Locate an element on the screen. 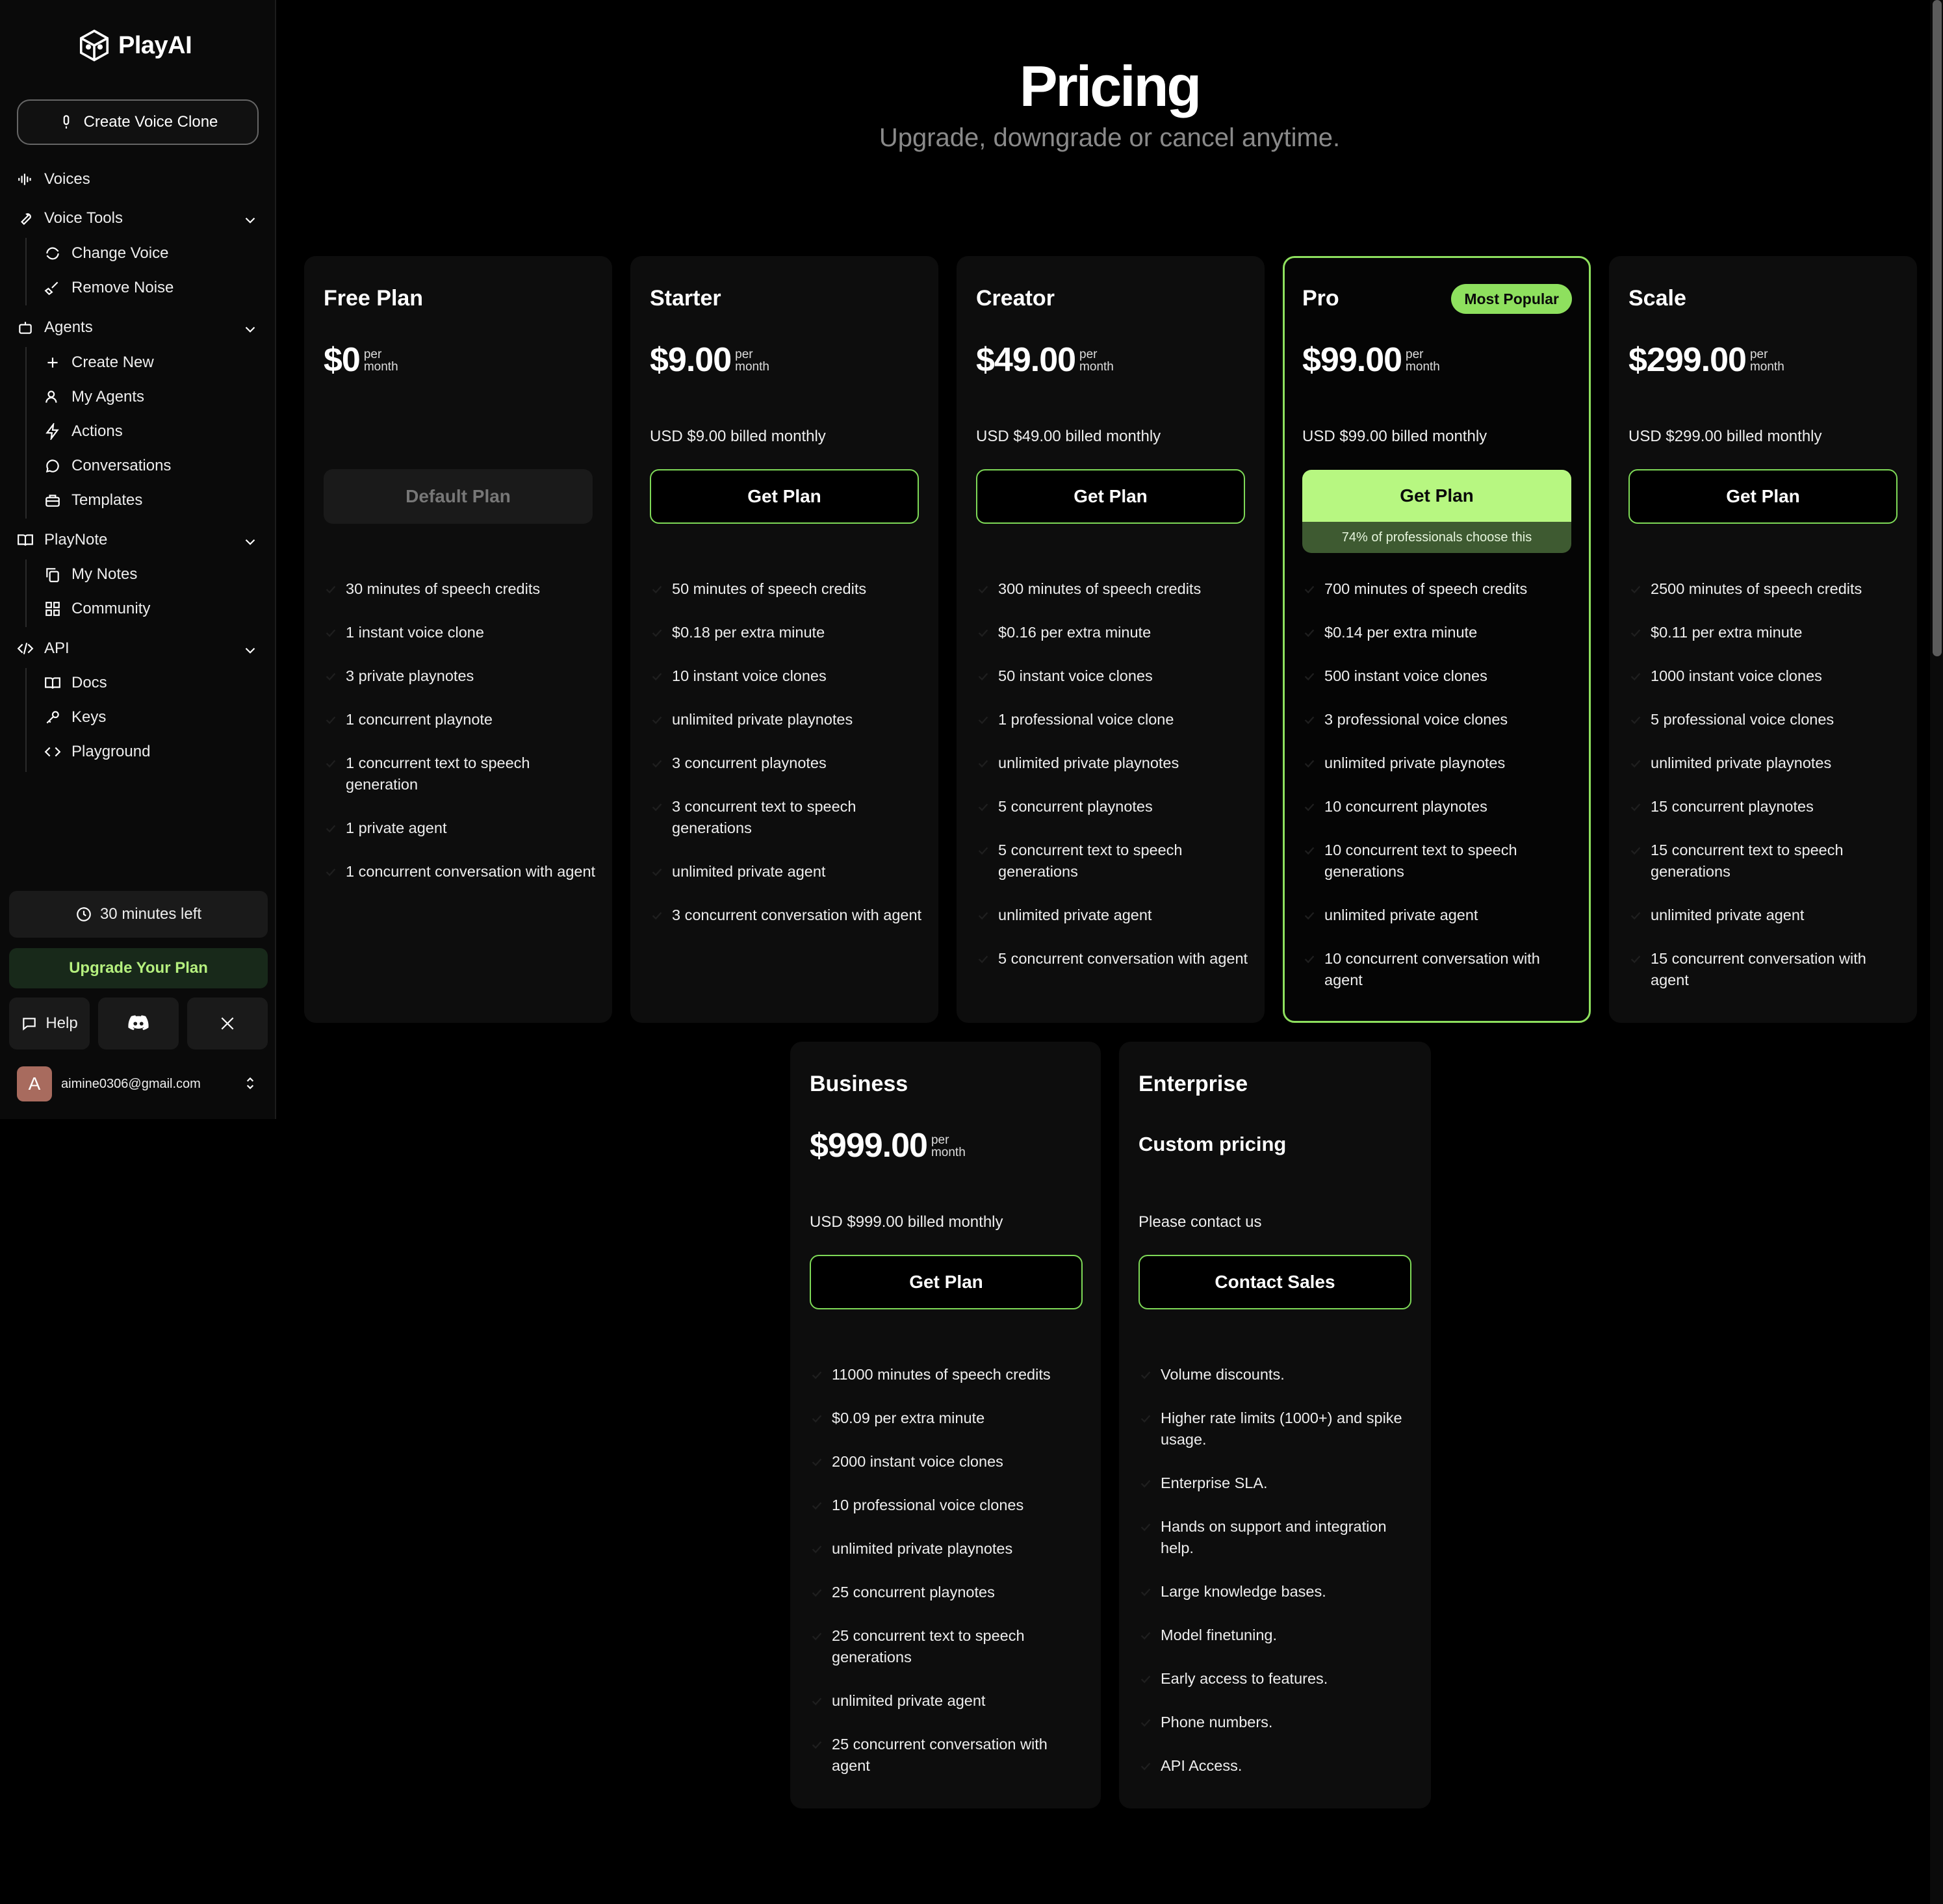 The image size is (1943, 1904). x-twitter-button is located at coordinates (227, 1023).